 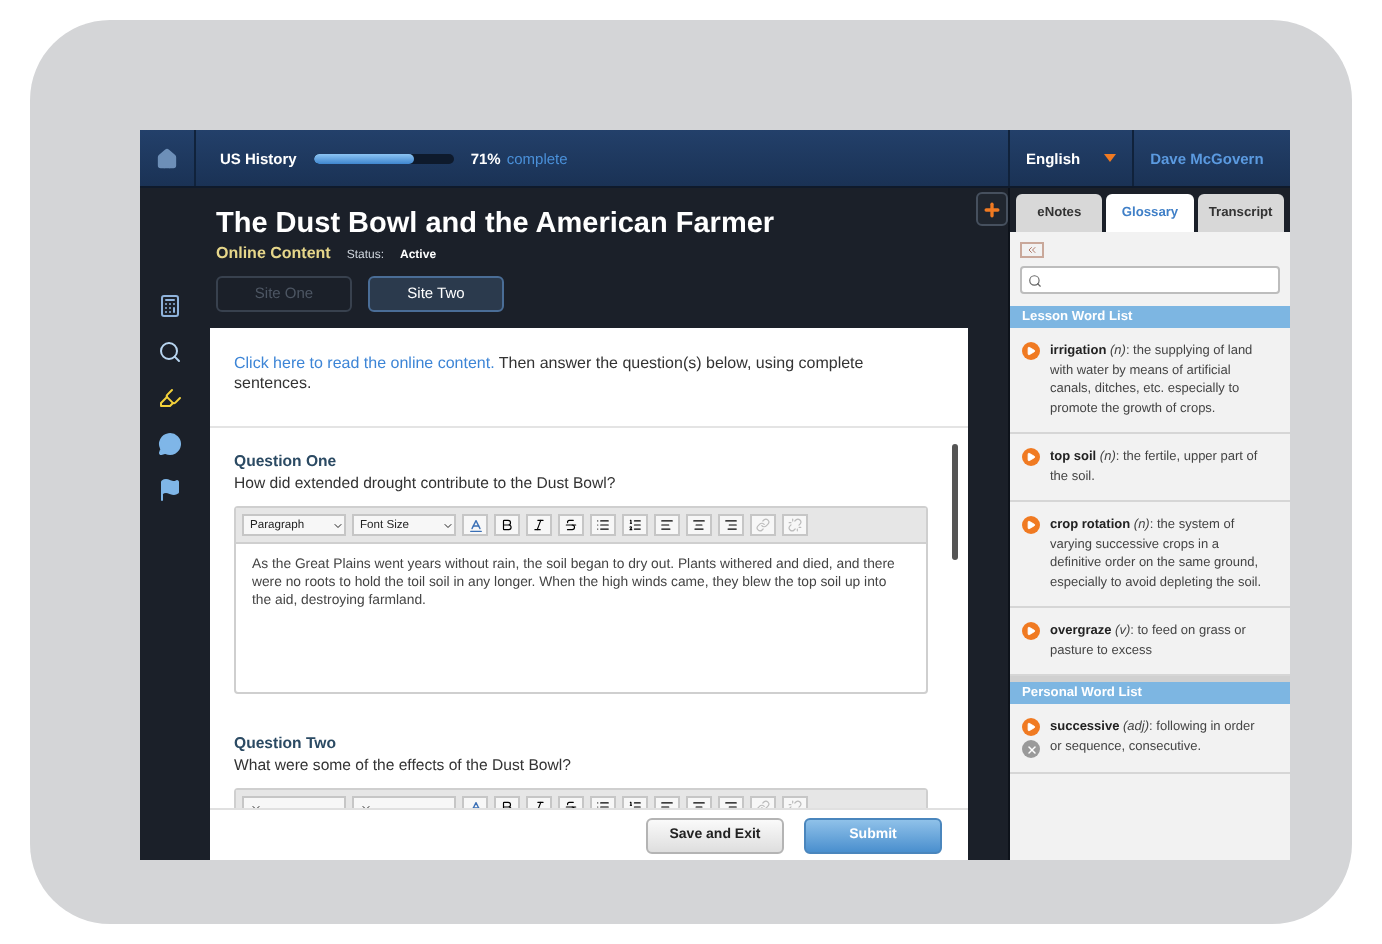 I want to click on italic-button, so click(x=539, y=525).